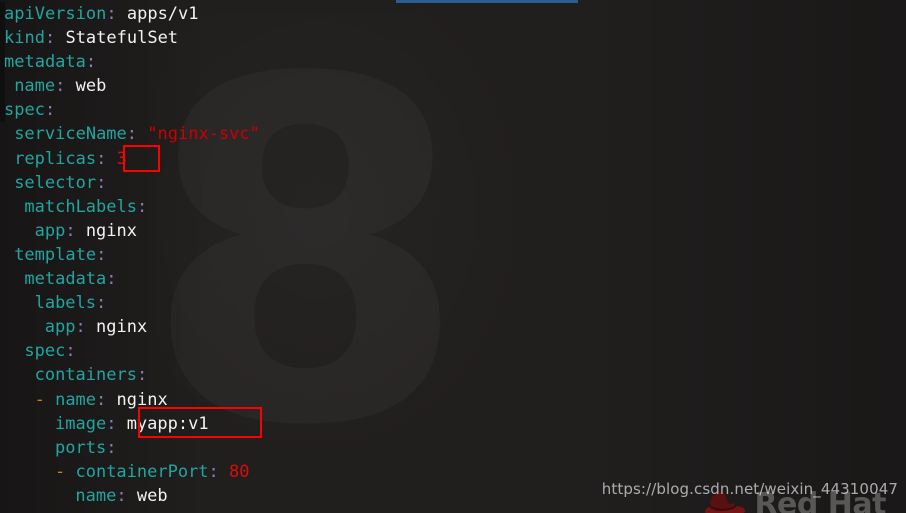 This screenshot has height=513, width=906. I want to click on code-line: matchLabels:, so click(453, 207).